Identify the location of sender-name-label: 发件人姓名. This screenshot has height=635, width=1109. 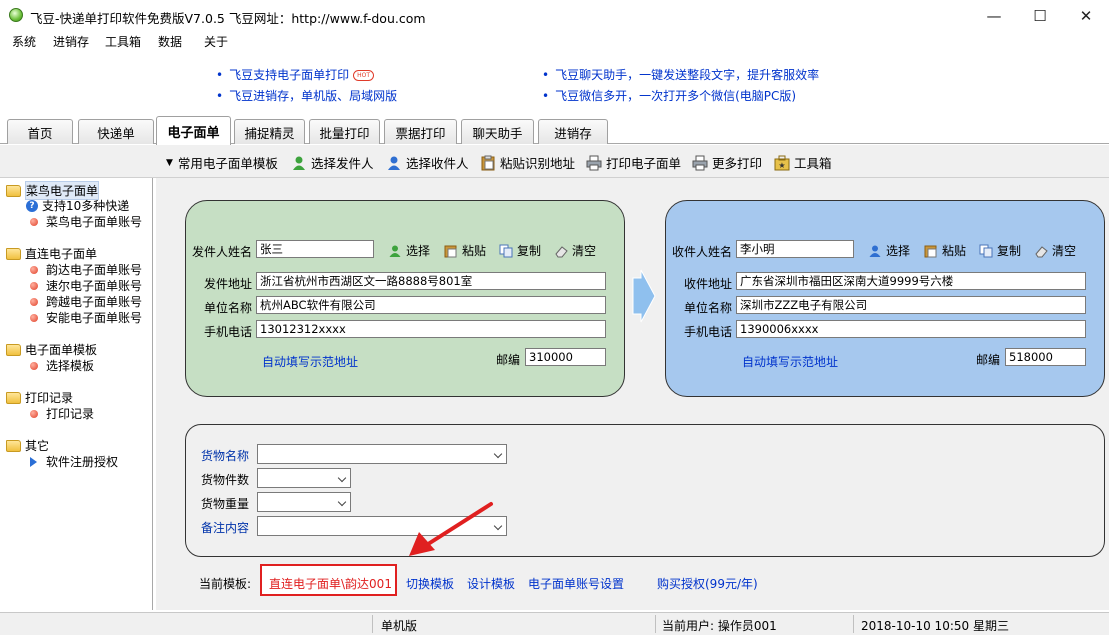
(222, 252).